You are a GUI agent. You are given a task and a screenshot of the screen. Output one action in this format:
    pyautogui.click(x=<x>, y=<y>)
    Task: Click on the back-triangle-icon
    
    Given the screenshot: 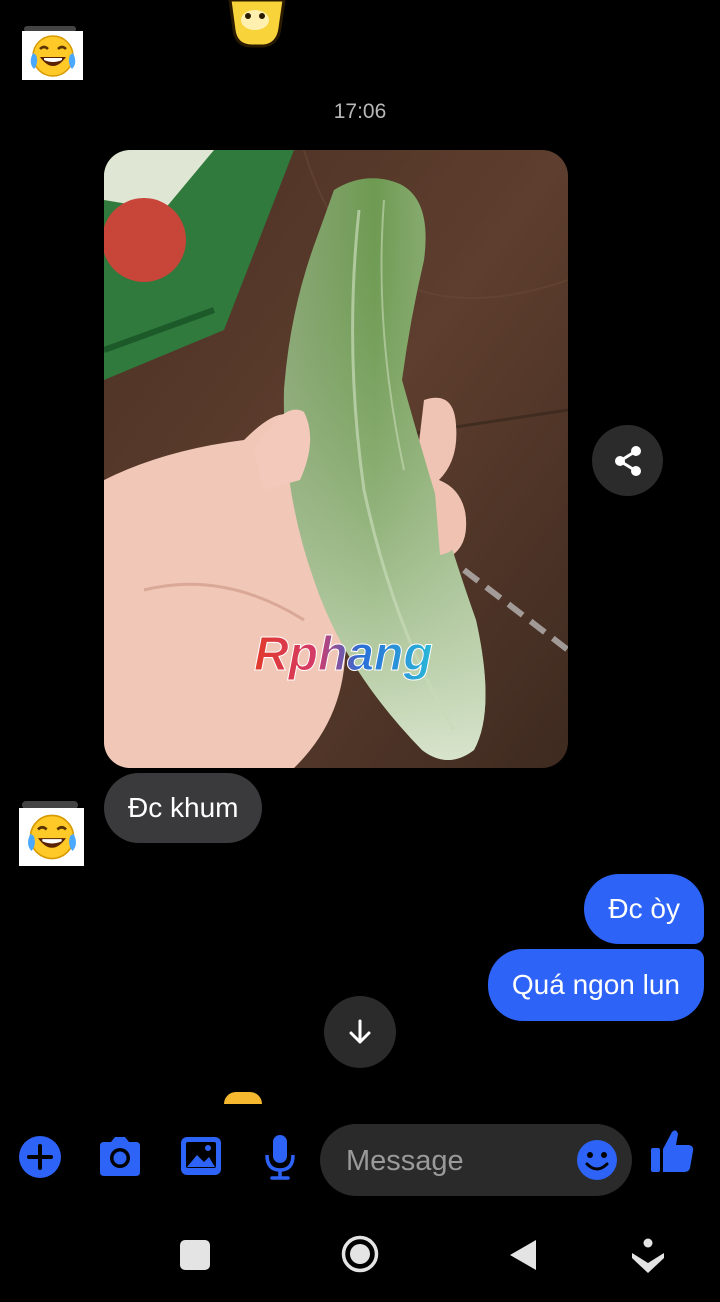 What is the action you would take?
    pyautogui.click(x=523, y=1255)
    